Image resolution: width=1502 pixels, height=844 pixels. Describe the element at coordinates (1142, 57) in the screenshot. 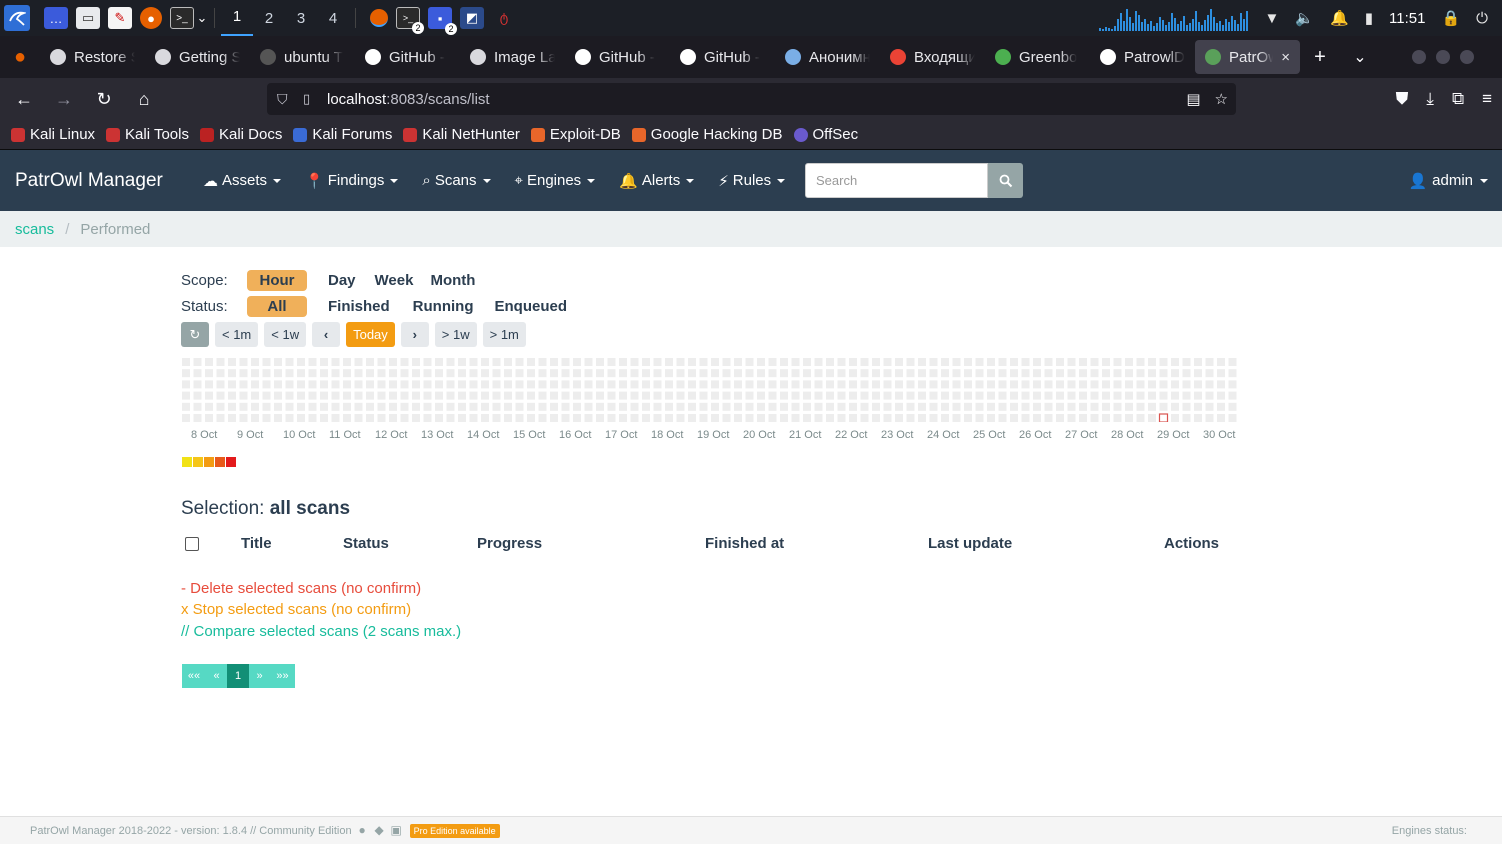

I see `browser-tab: PatrowlD` at that location.